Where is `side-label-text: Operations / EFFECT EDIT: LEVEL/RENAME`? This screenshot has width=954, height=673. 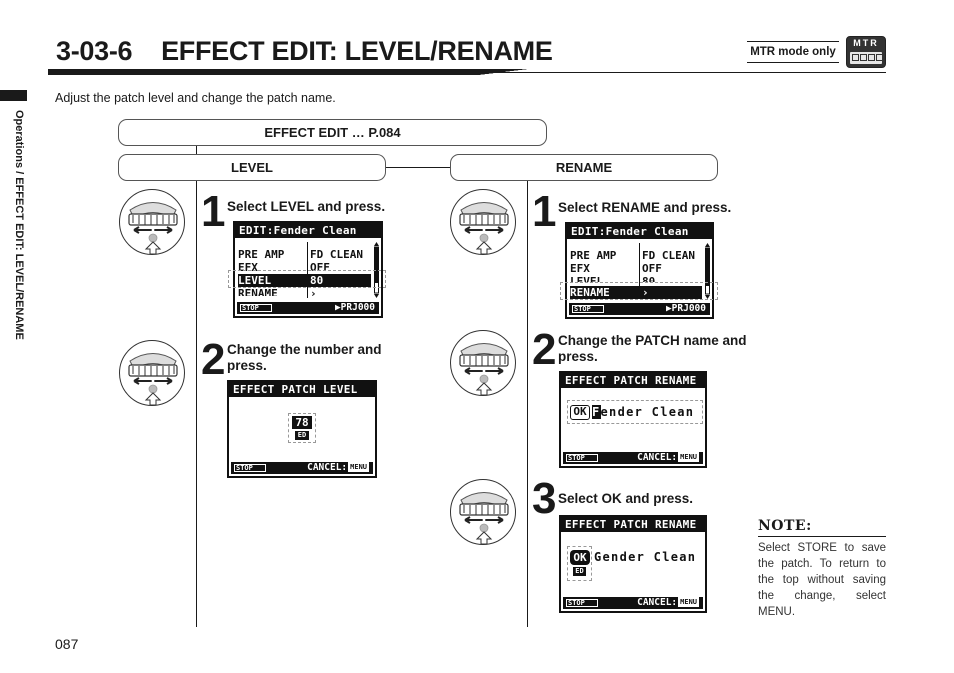 side-label-text: Operations / EFFECT EDIT: LEVEL/RENAME is located at coordinates (19, 225).